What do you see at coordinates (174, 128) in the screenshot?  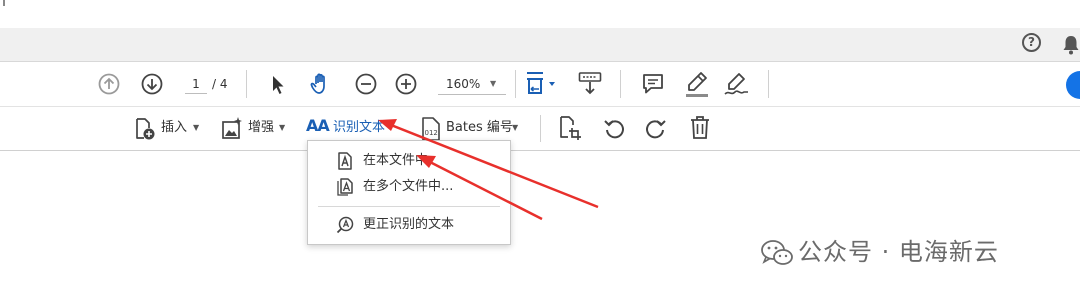 I see `insert-label: 插入` at bounding box center [174, 128].